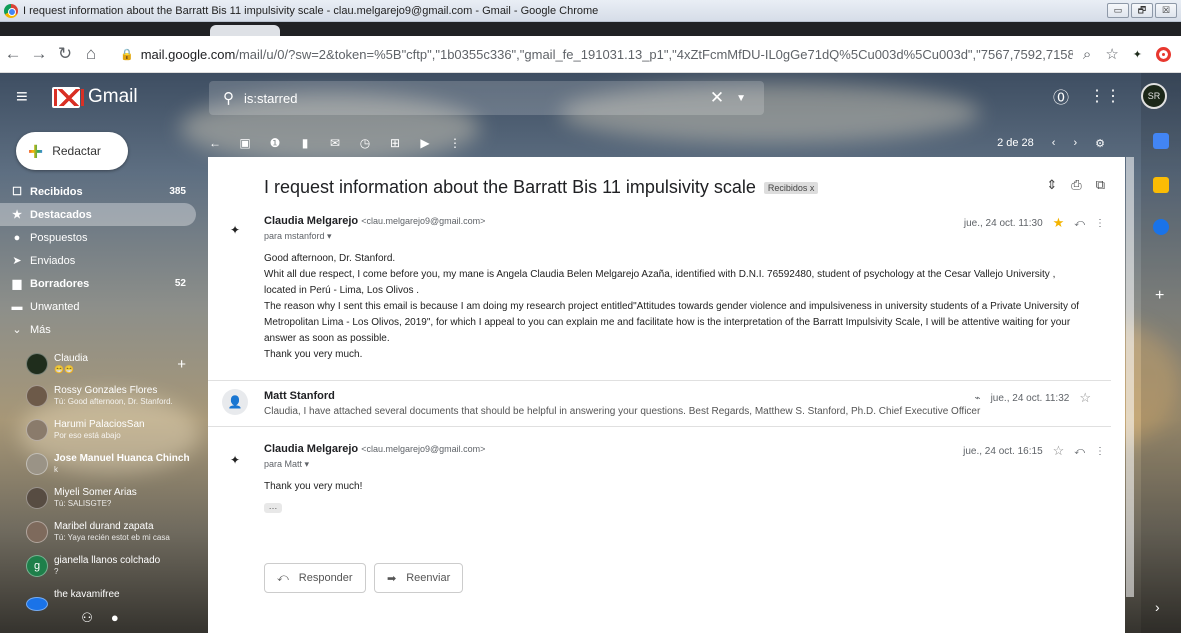  I want to click on back-icon: ←, so click(13, 54).